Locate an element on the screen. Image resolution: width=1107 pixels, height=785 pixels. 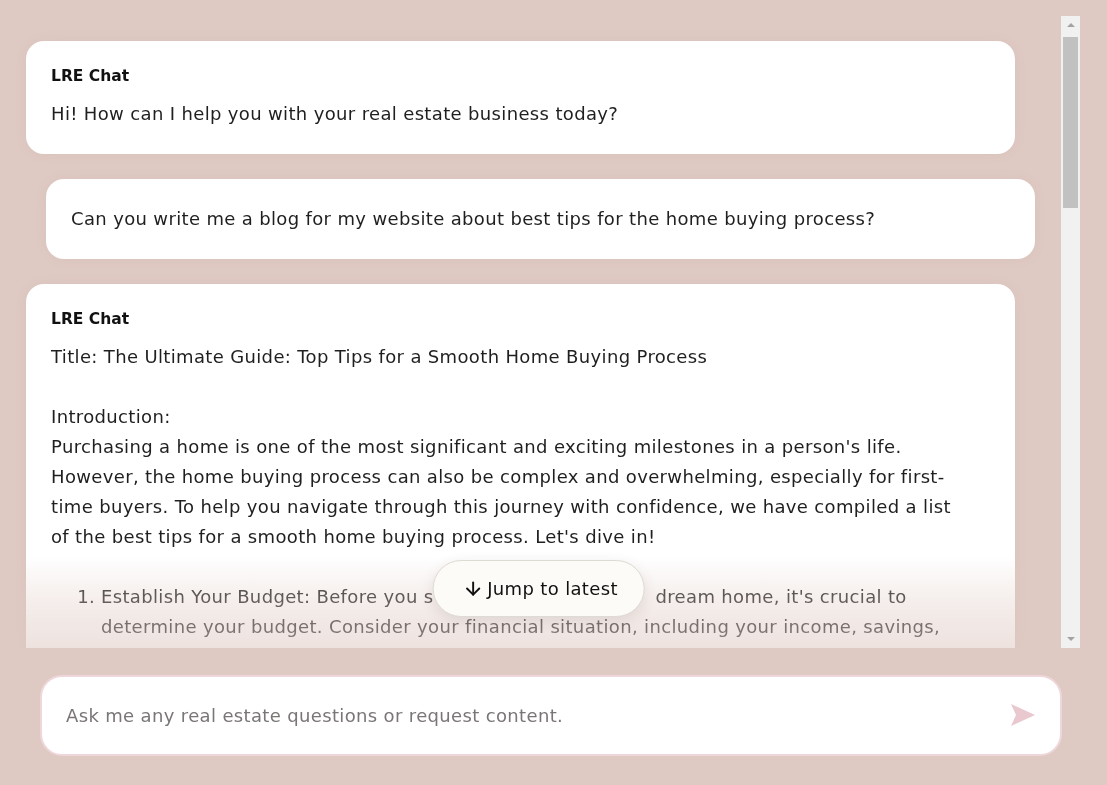
jump-to-latest-button: Jump to latest is located at coordinates (538, 588).